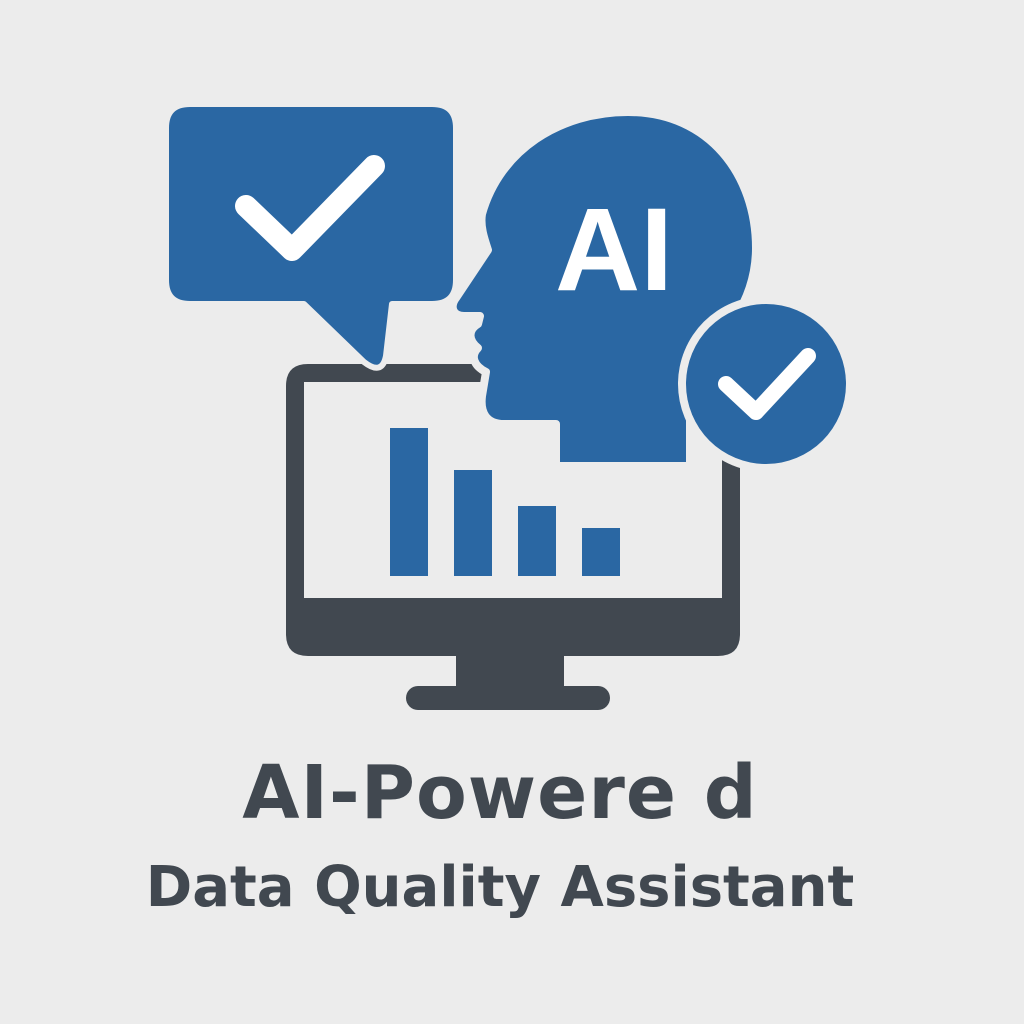 This screenshot has height=1024, width=1024. I want to click on monitor-stand-neck, so click(510, 672).